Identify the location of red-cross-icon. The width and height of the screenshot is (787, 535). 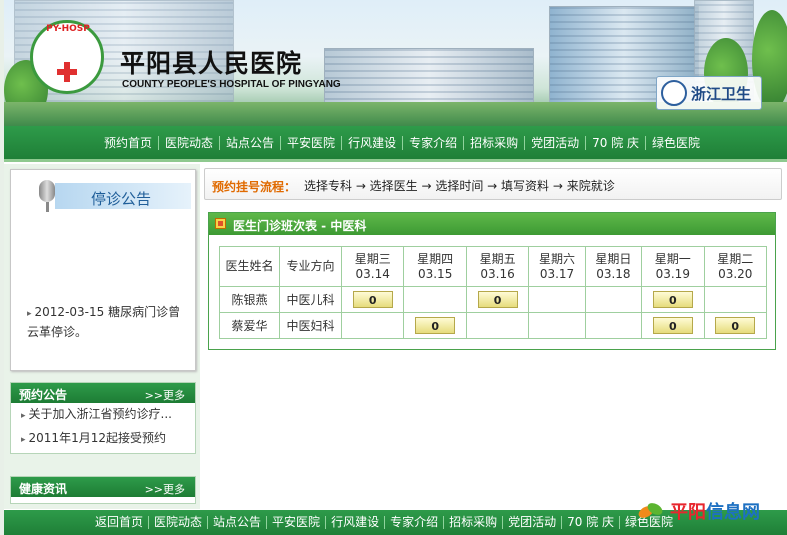
(67, 72).